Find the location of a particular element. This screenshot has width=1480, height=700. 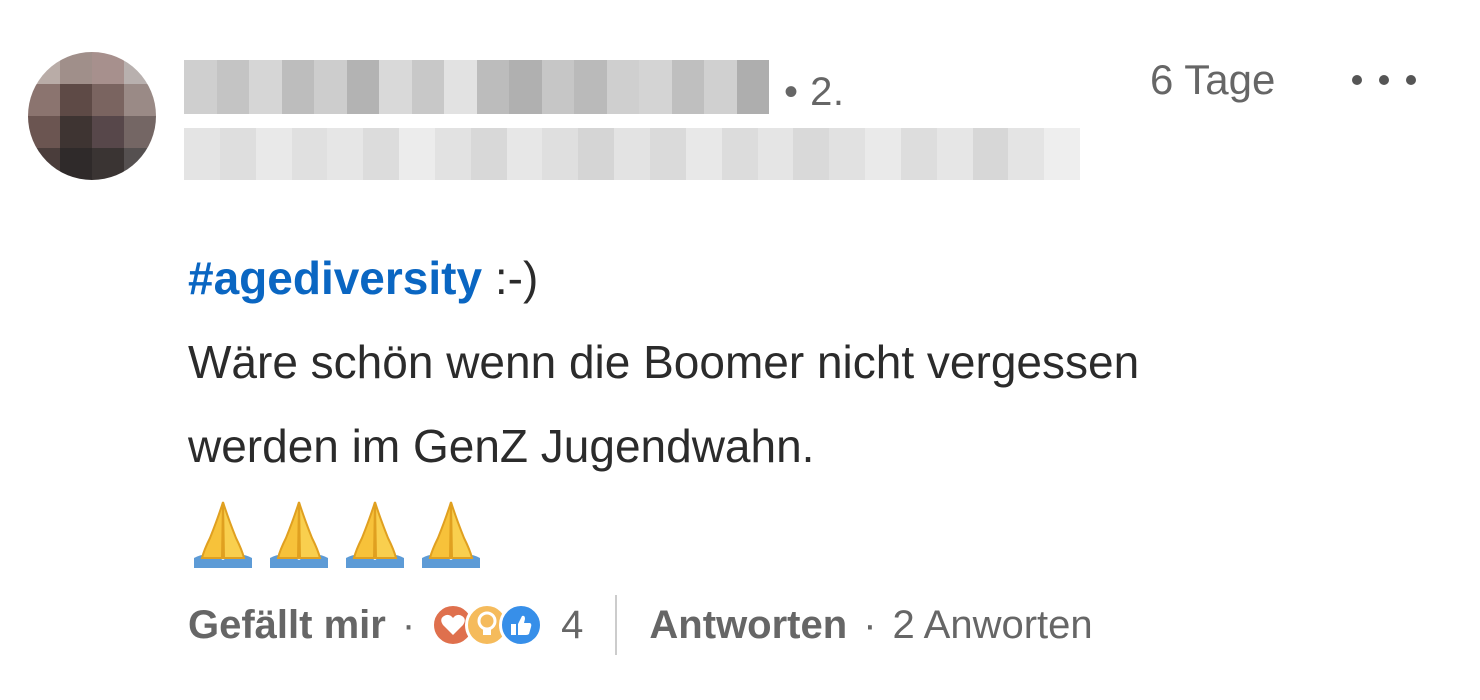

comment-actions-bar: Gefällt mir · 4 Antworten · 2 Anworten is located at coordinates (640, 625).